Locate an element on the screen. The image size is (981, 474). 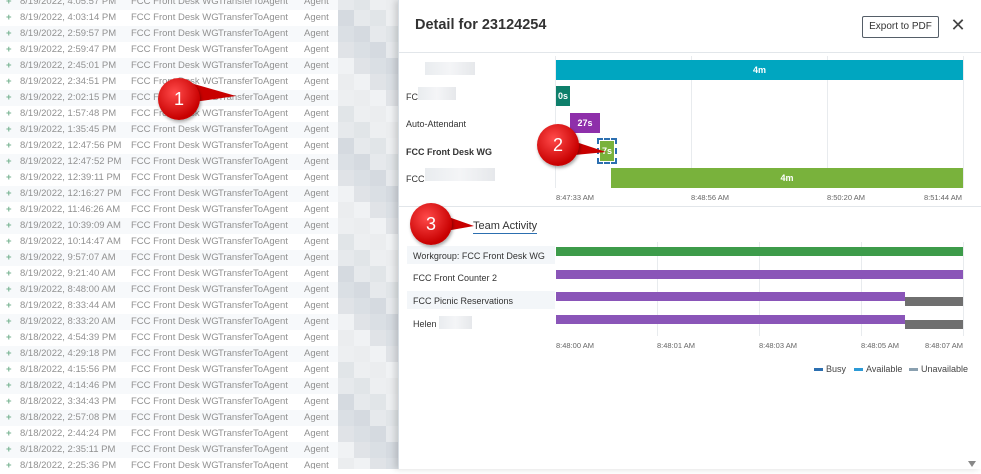
timeline-row-label: FCC Front Desk WG is located at coordinates (449, 152).